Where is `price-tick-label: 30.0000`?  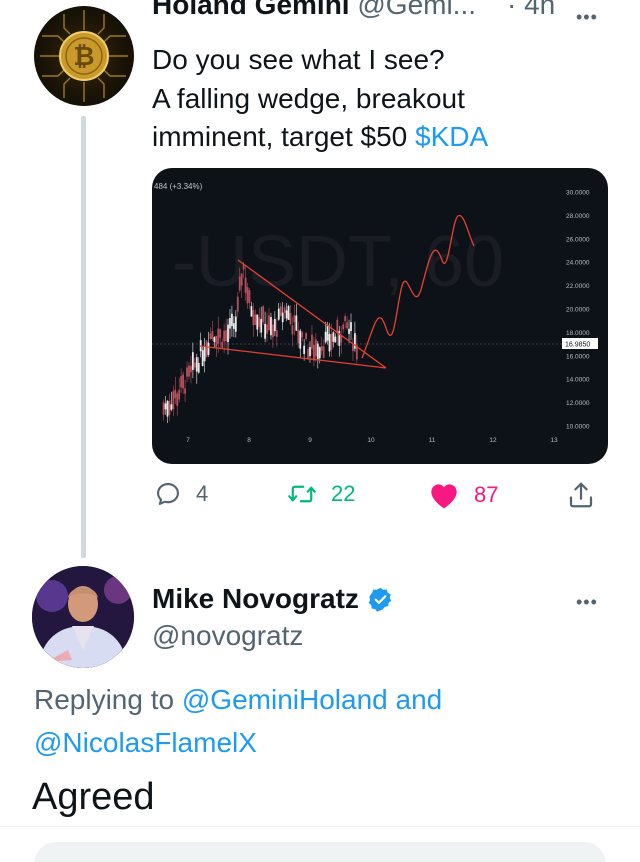
price-tick-label: 30.0000 is located at coordinates (578, 193).